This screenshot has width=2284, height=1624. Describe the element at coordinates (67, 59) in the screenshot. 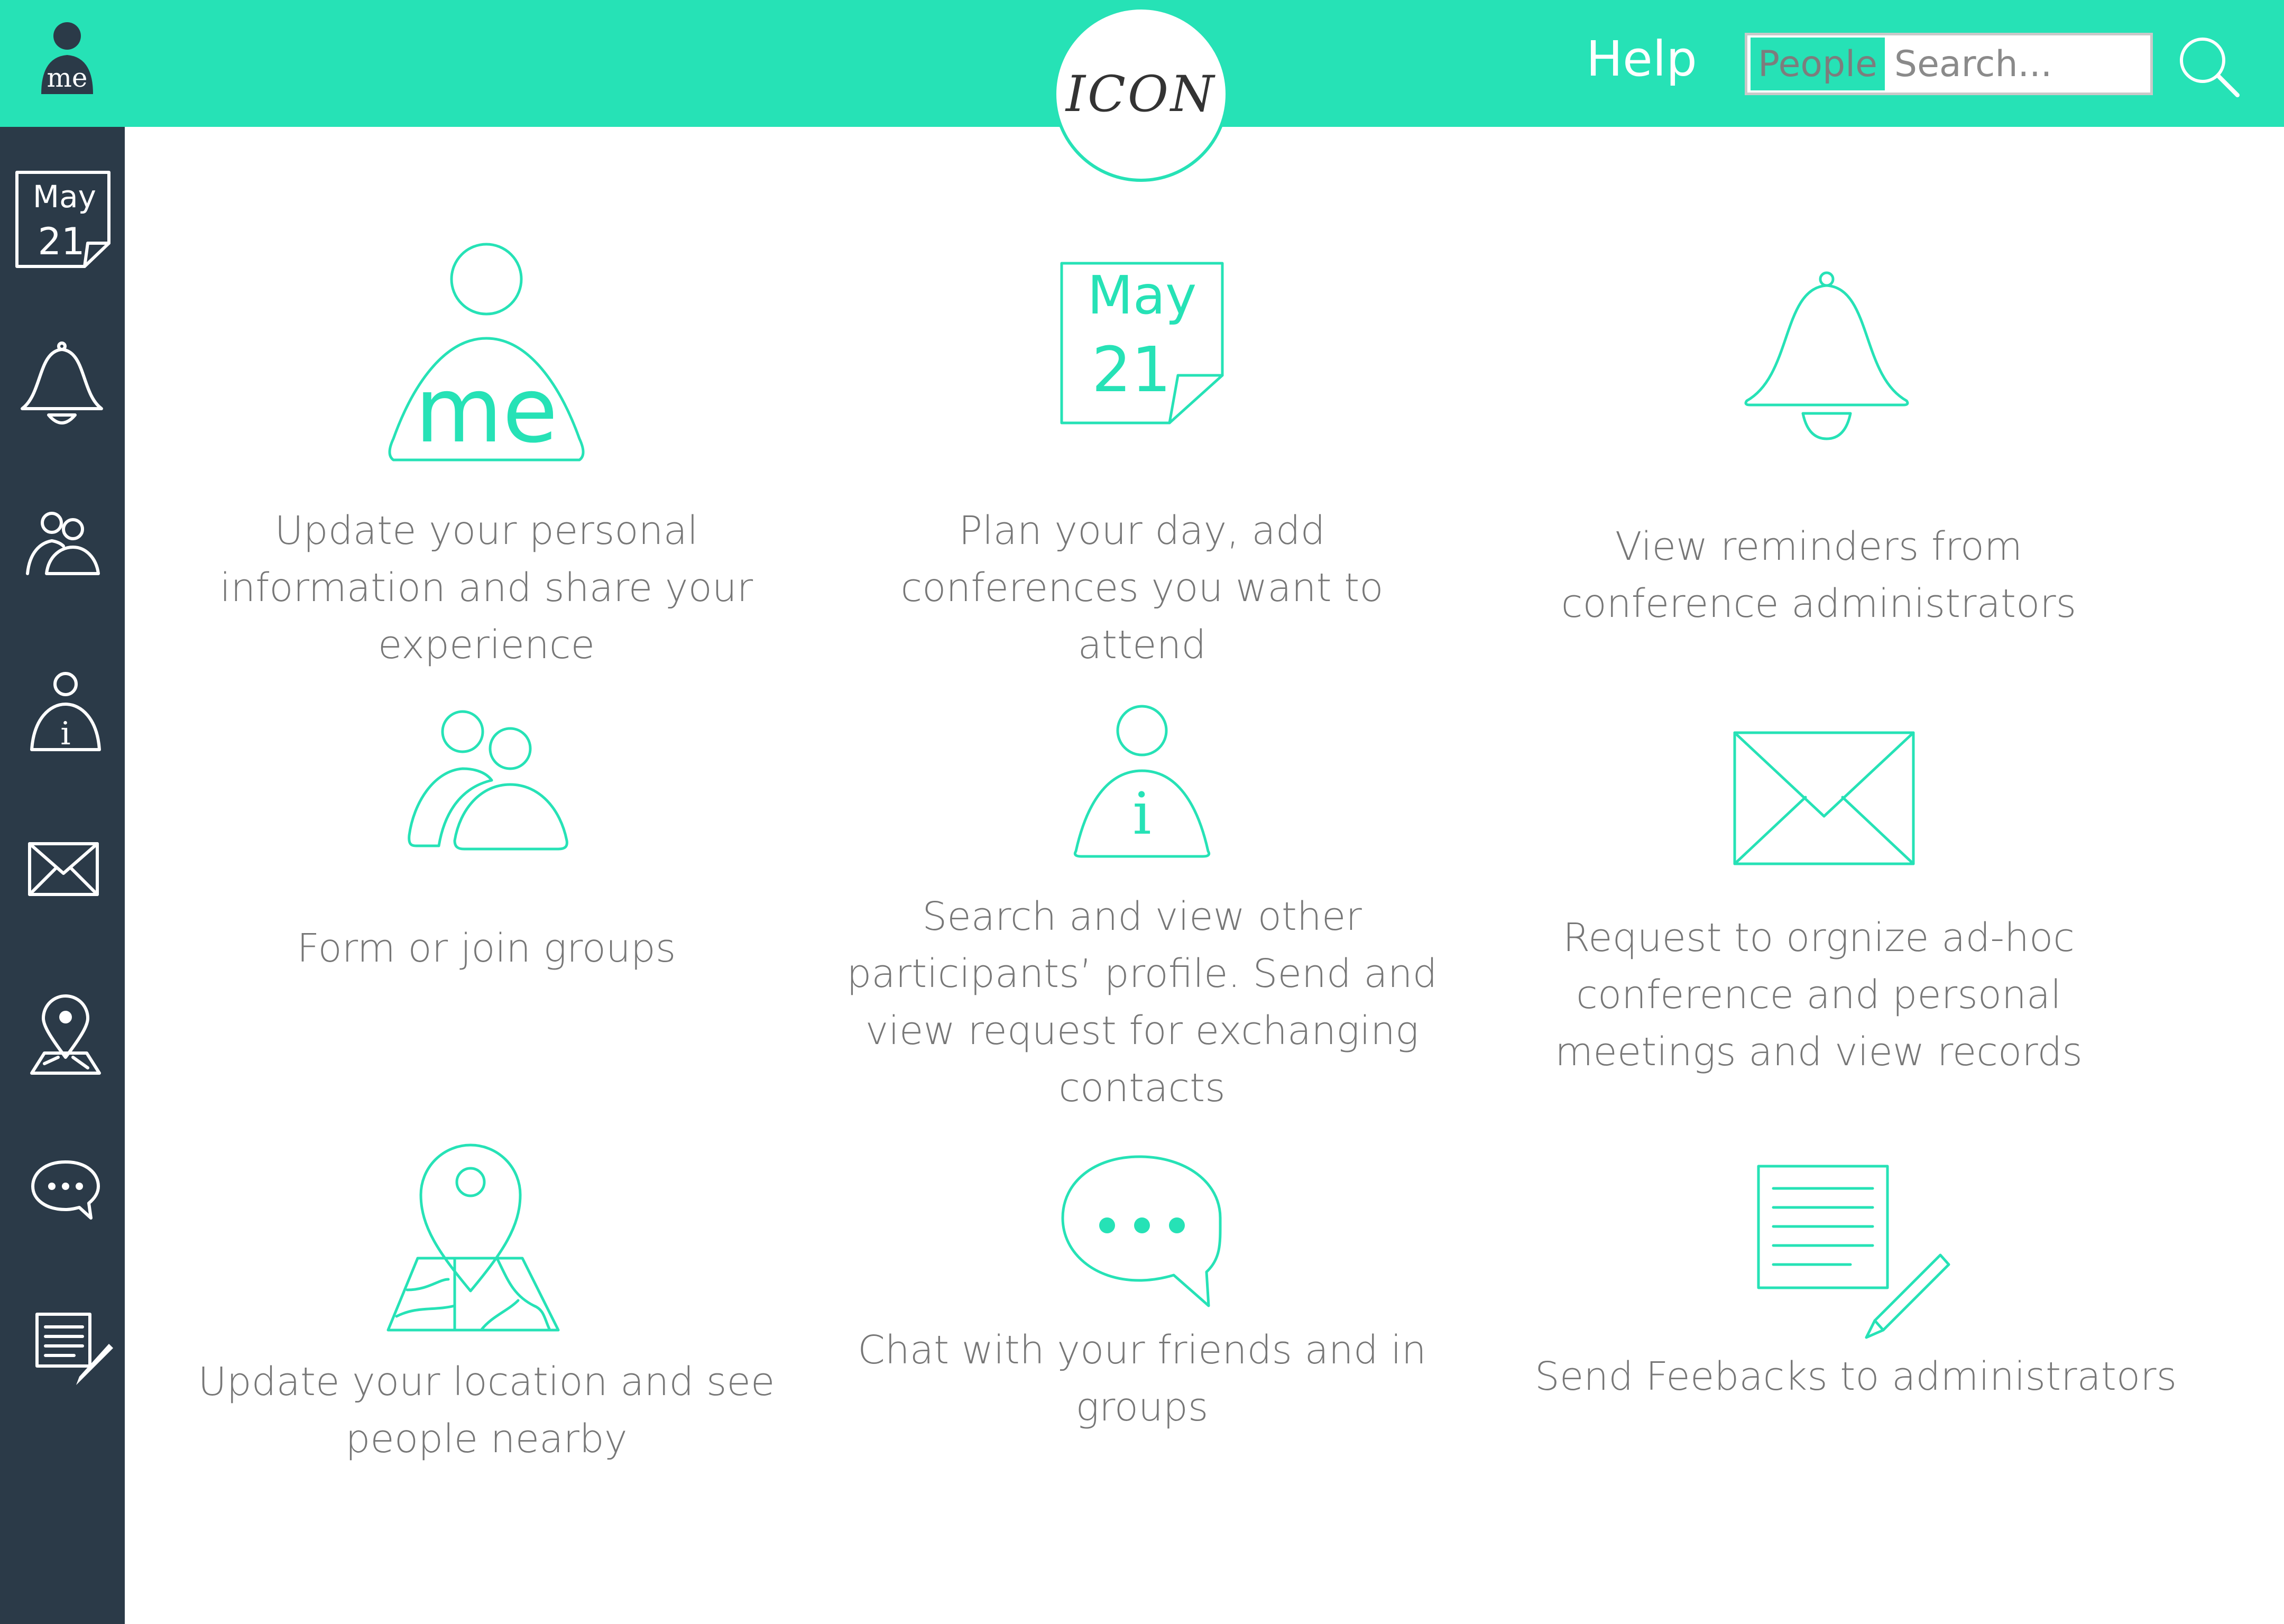

I see `me-avatar-icon: me` at that location.